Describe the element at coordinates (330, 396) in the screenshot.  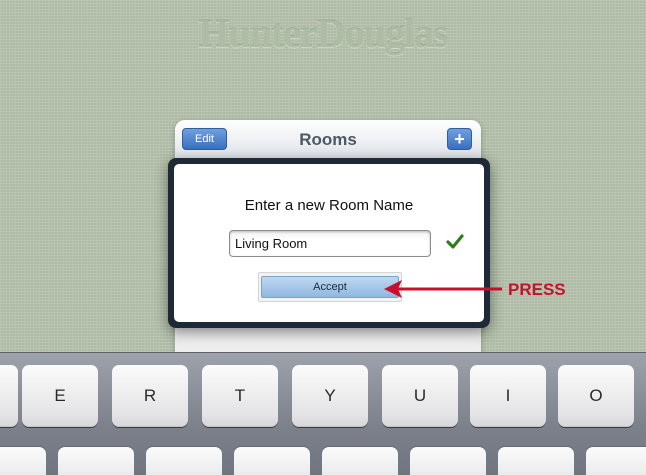
I see `key-y: Y` at that location.